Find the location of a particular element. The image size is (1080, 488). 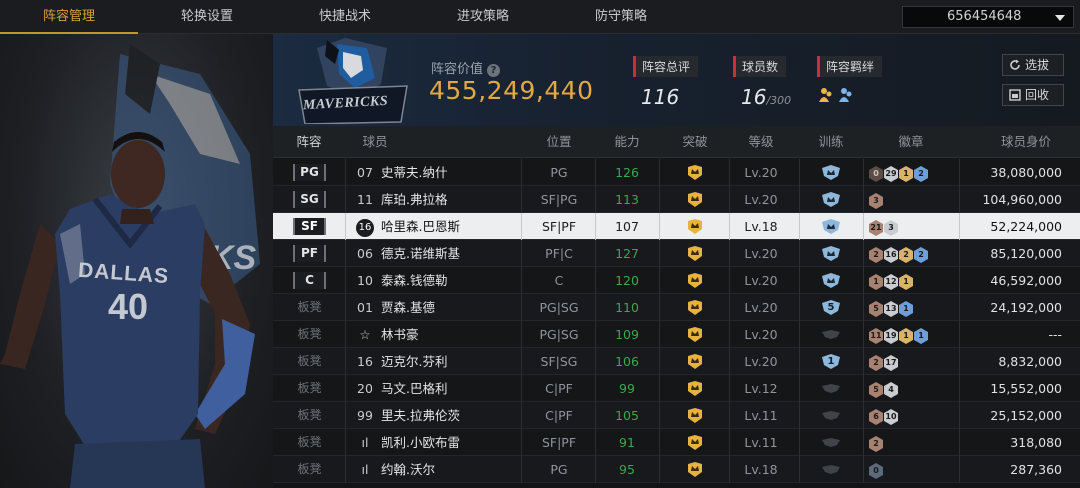

player-level: Lv.20 is located at coordinates (761, 361).